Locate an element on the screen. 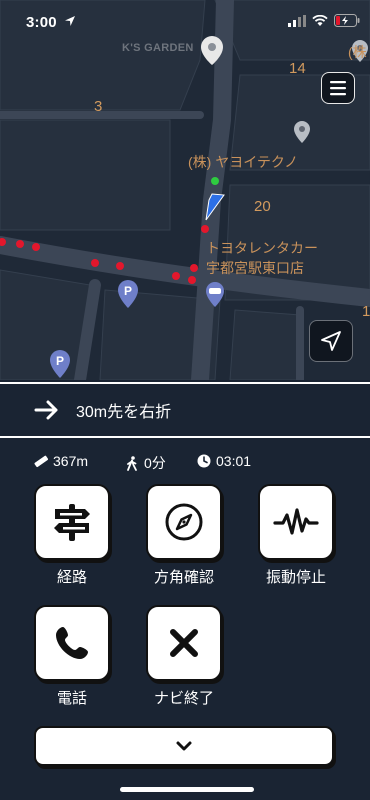 The image size is (370, 800). waveform-icon is located at coordinates (296, 521).